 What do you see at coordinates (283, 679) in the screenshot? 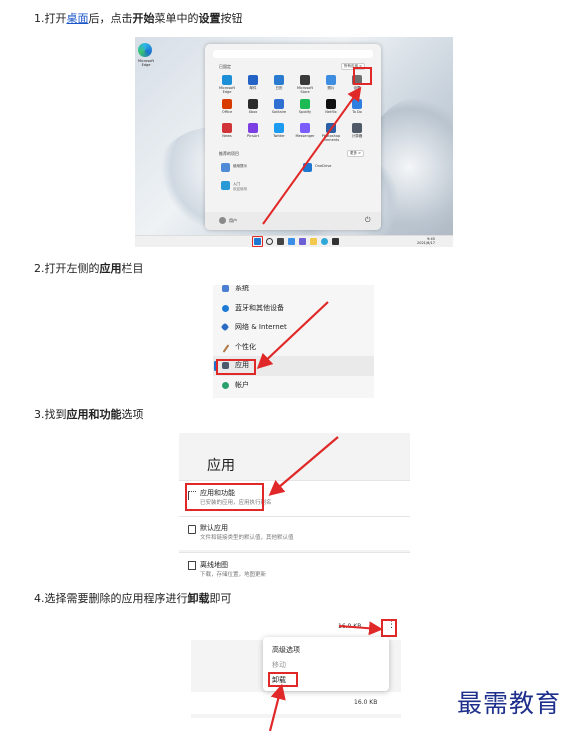
I see `uninstall-highlight-box` at bounding box center [283, 679].